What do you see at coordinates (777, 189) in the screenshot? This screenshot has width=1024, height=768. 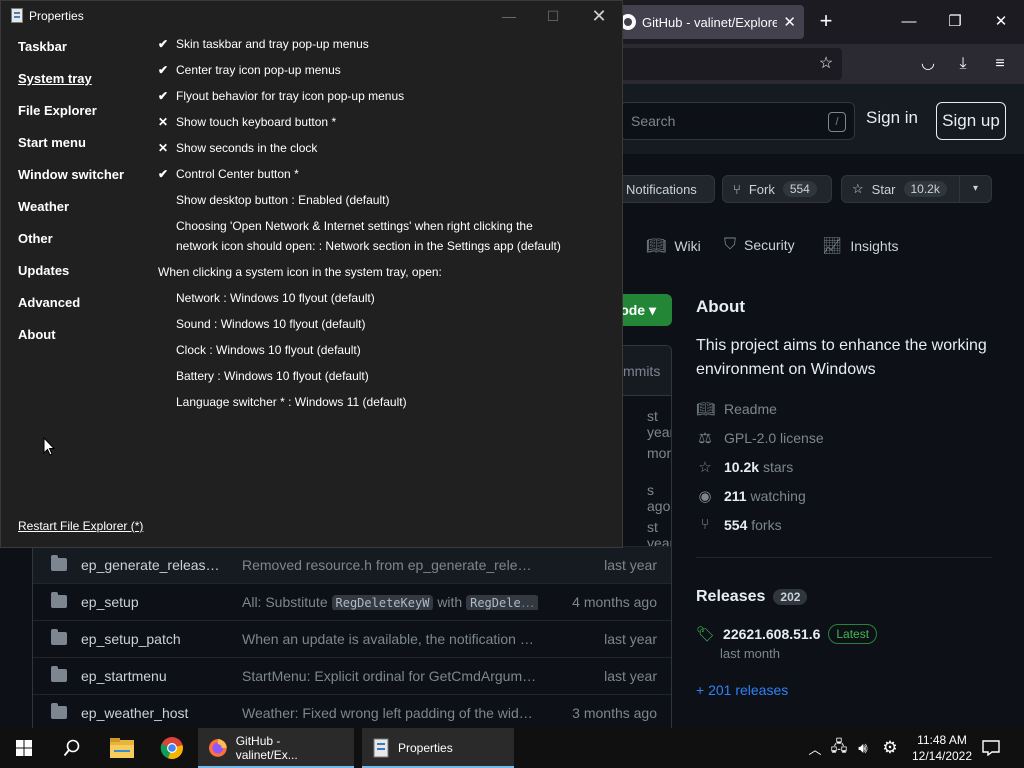 I see `fork-button: ⑂ Fork 554` at bounding box center [777, 189].